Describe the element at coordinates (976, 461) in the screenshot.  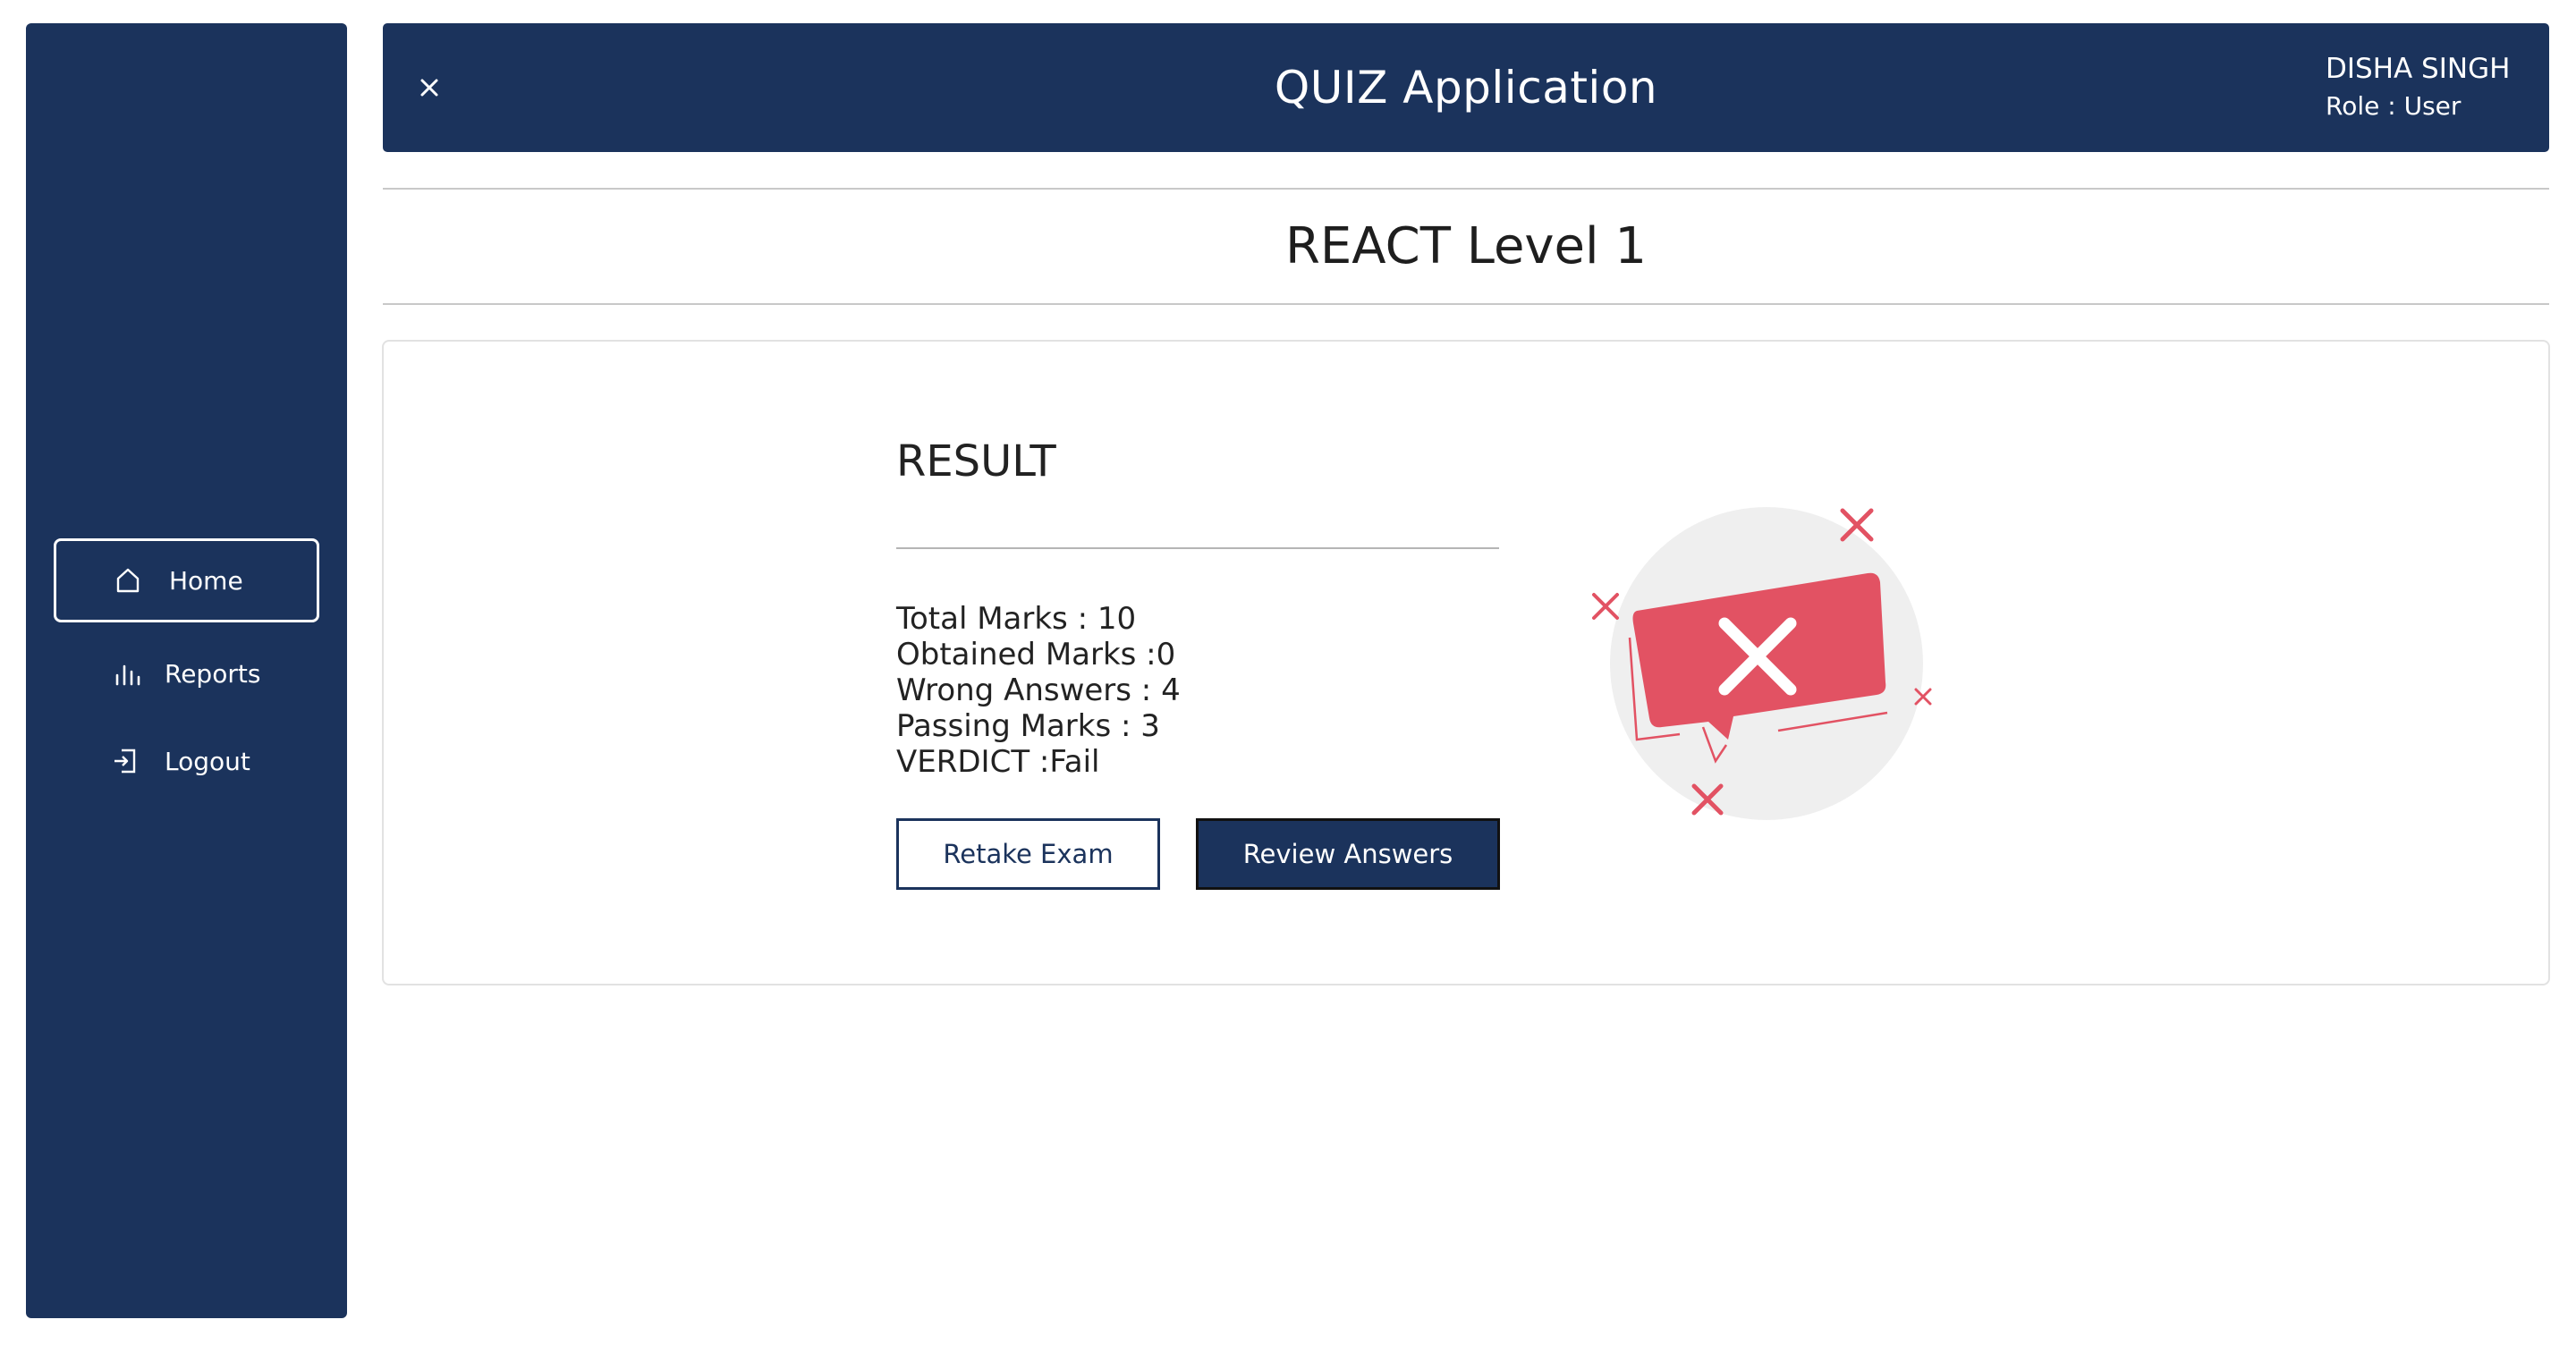
I see `result-heading: RESULT` at that location.